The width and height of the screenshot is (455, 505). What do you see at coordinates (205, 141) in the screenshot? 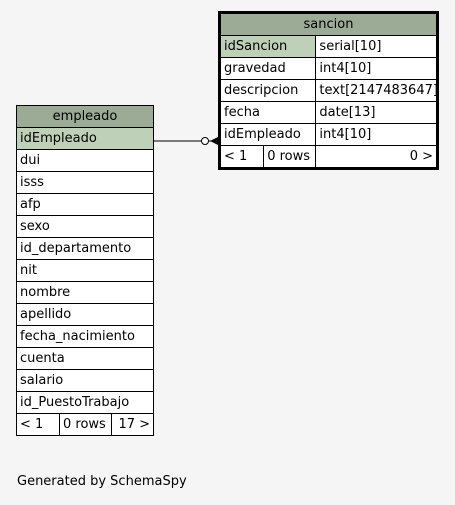
I see `optional-circle-marker` at bounding box center [205, 141].